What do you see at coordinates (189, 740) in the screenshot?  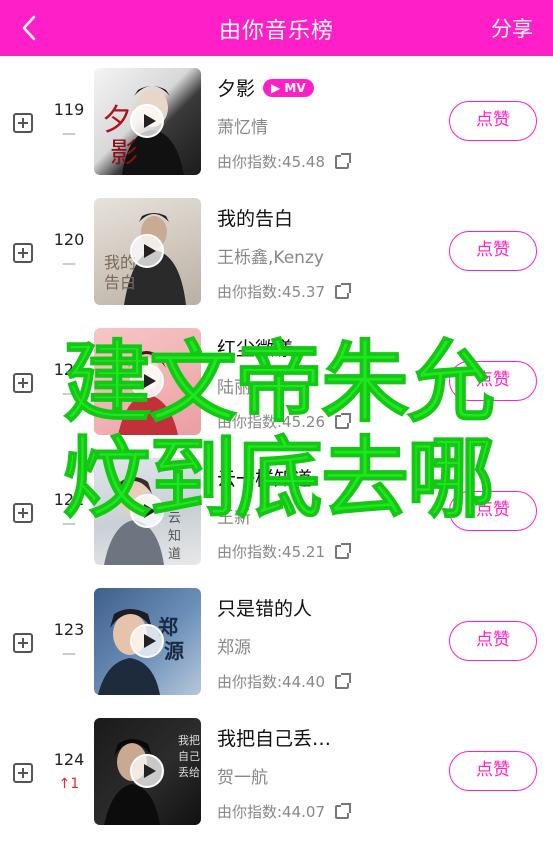 I see `svg-text: 我把` at bounding box center [189, 740].